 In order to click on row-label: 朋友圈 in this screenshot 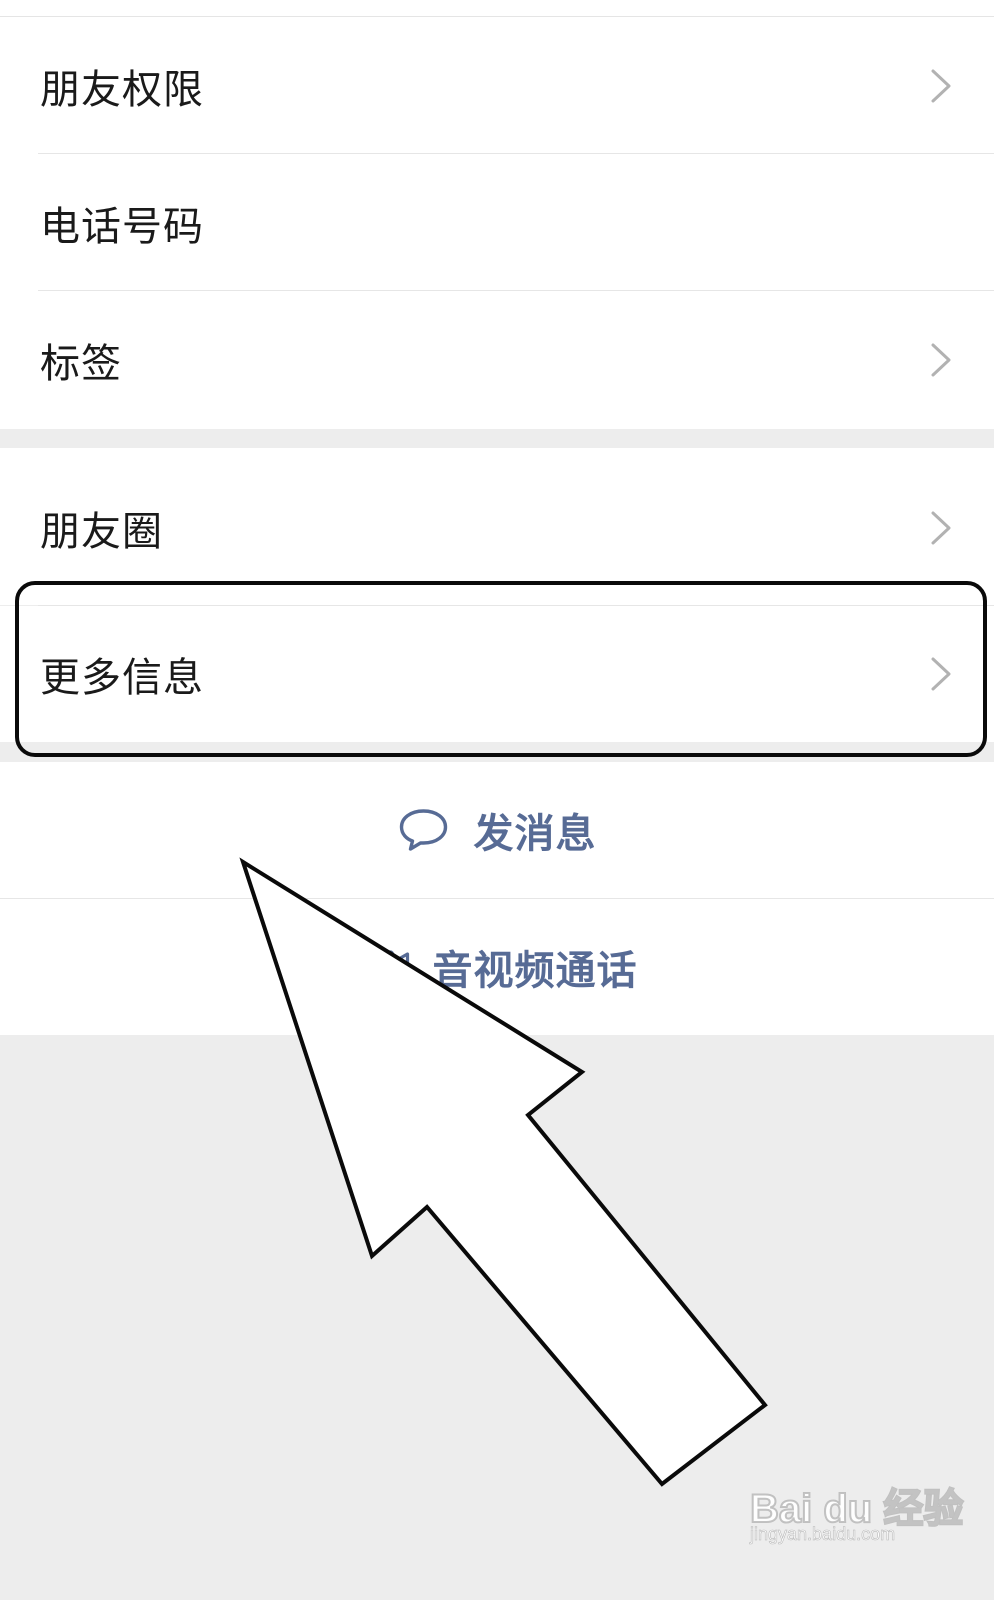, I will do `click(101, 532)`.